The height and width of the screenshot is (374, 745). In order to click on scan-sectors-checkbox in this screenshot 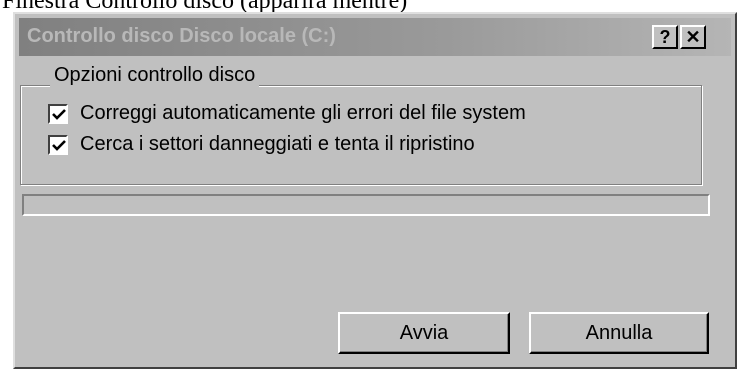, I will do `click(58, 144)`.